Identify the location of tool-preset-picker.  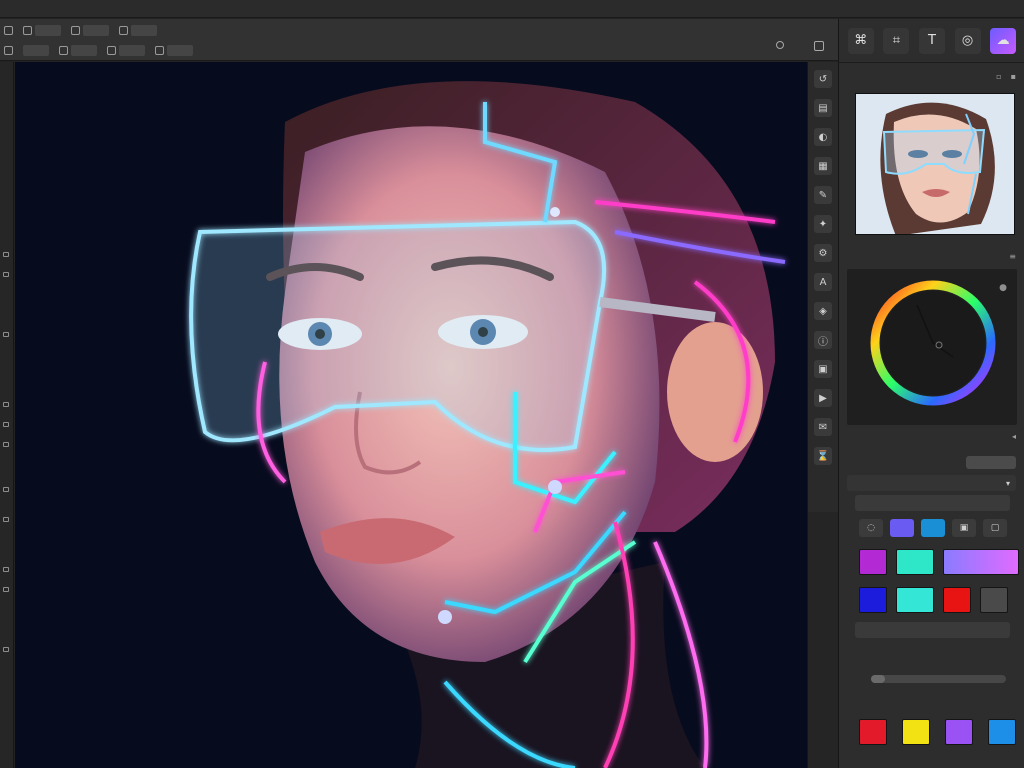
(8, 30).